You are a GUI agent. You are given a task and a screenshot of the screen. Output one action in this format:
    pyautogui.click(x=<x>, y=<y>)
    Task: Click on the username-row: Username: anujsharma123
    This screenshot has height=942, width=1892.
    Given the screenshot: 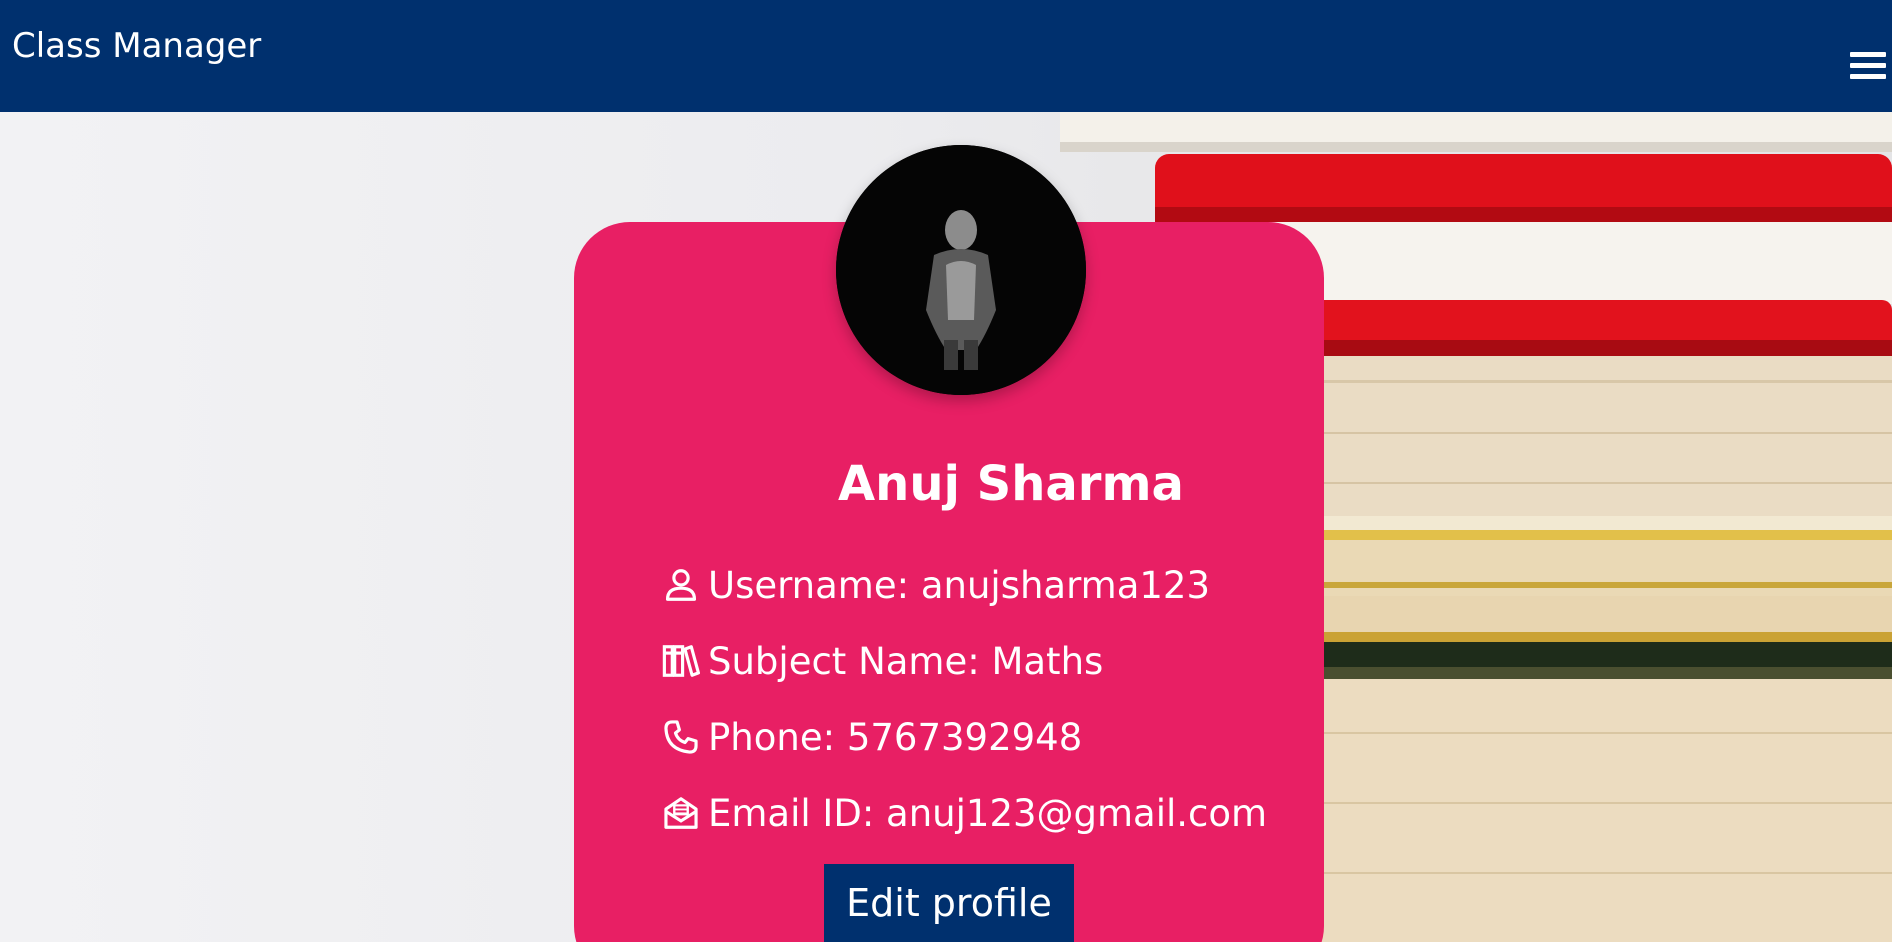 What is the action you would take?
    pyautogui.click(x=936, y=585)
    